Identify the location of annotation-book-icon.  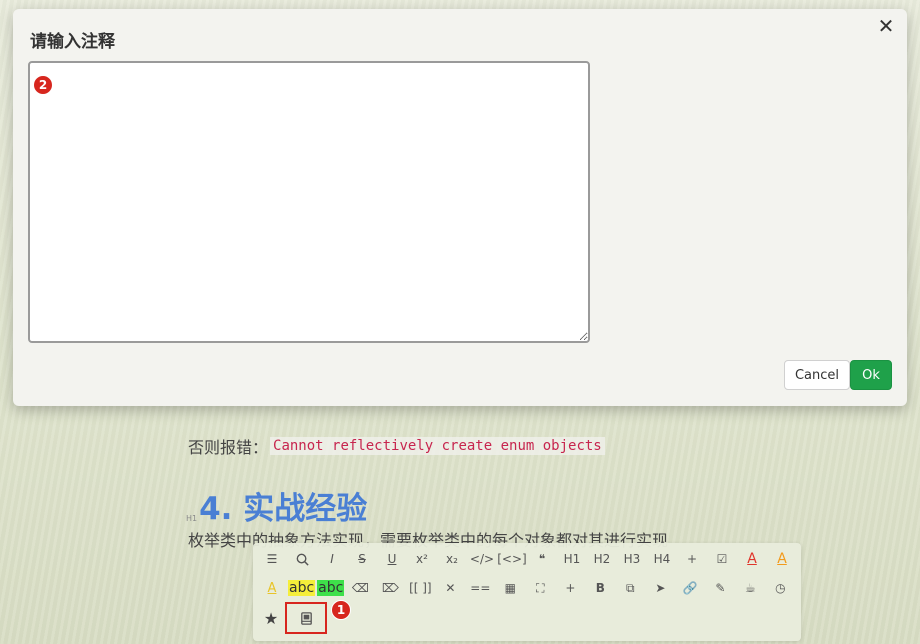
(306, 618).